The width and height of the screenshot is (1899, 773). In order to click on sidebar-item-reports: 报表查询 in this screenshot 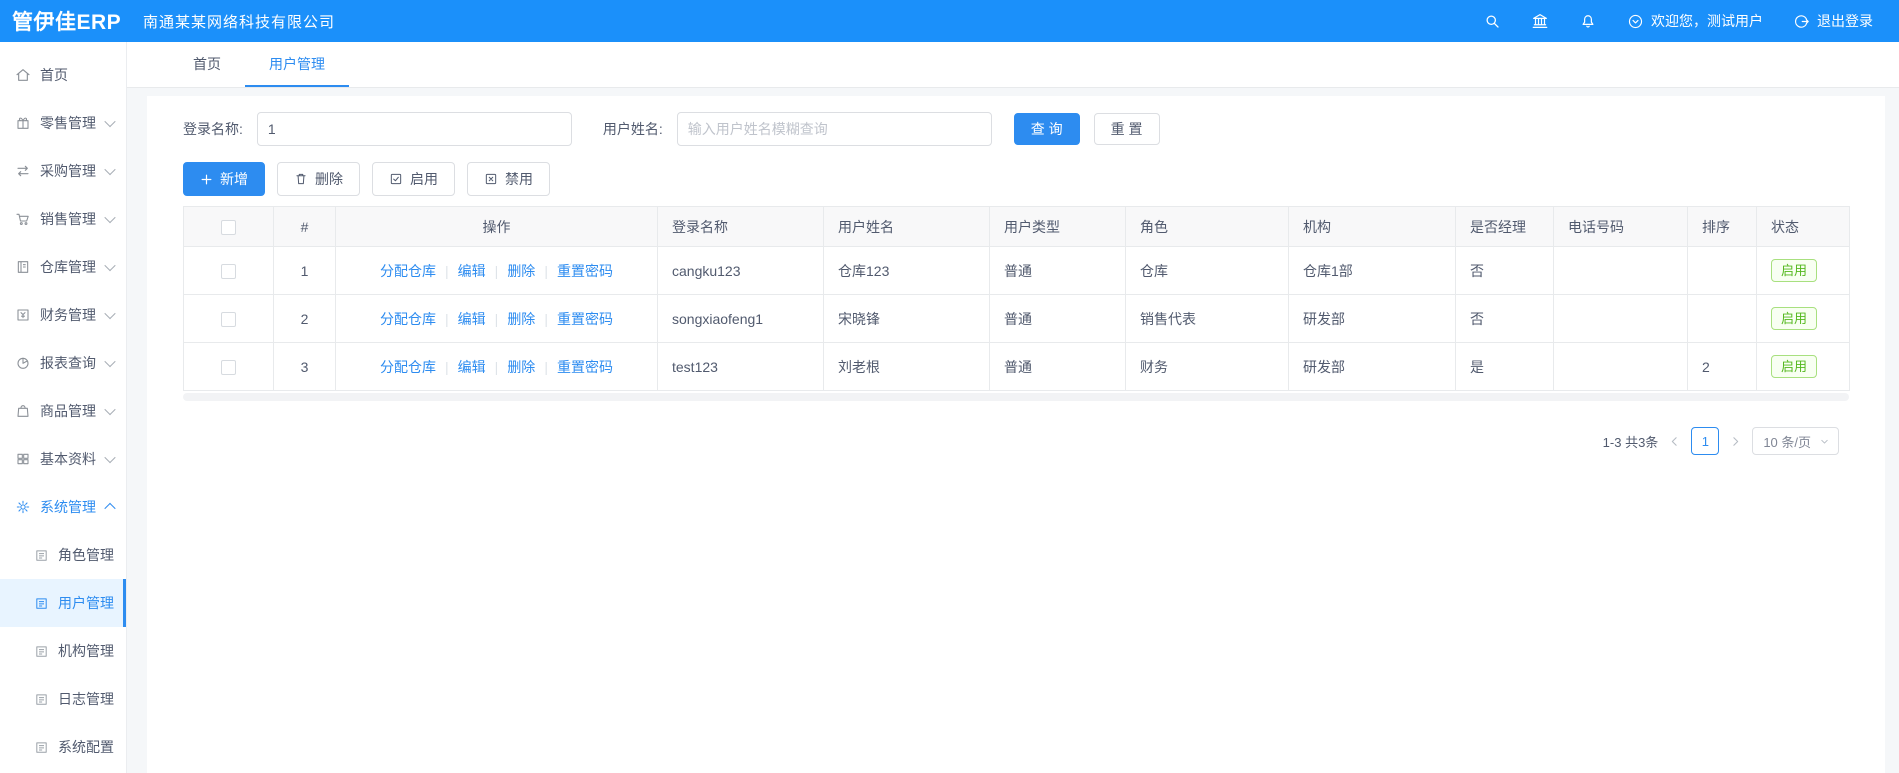, I will do `click(63, 363)`.